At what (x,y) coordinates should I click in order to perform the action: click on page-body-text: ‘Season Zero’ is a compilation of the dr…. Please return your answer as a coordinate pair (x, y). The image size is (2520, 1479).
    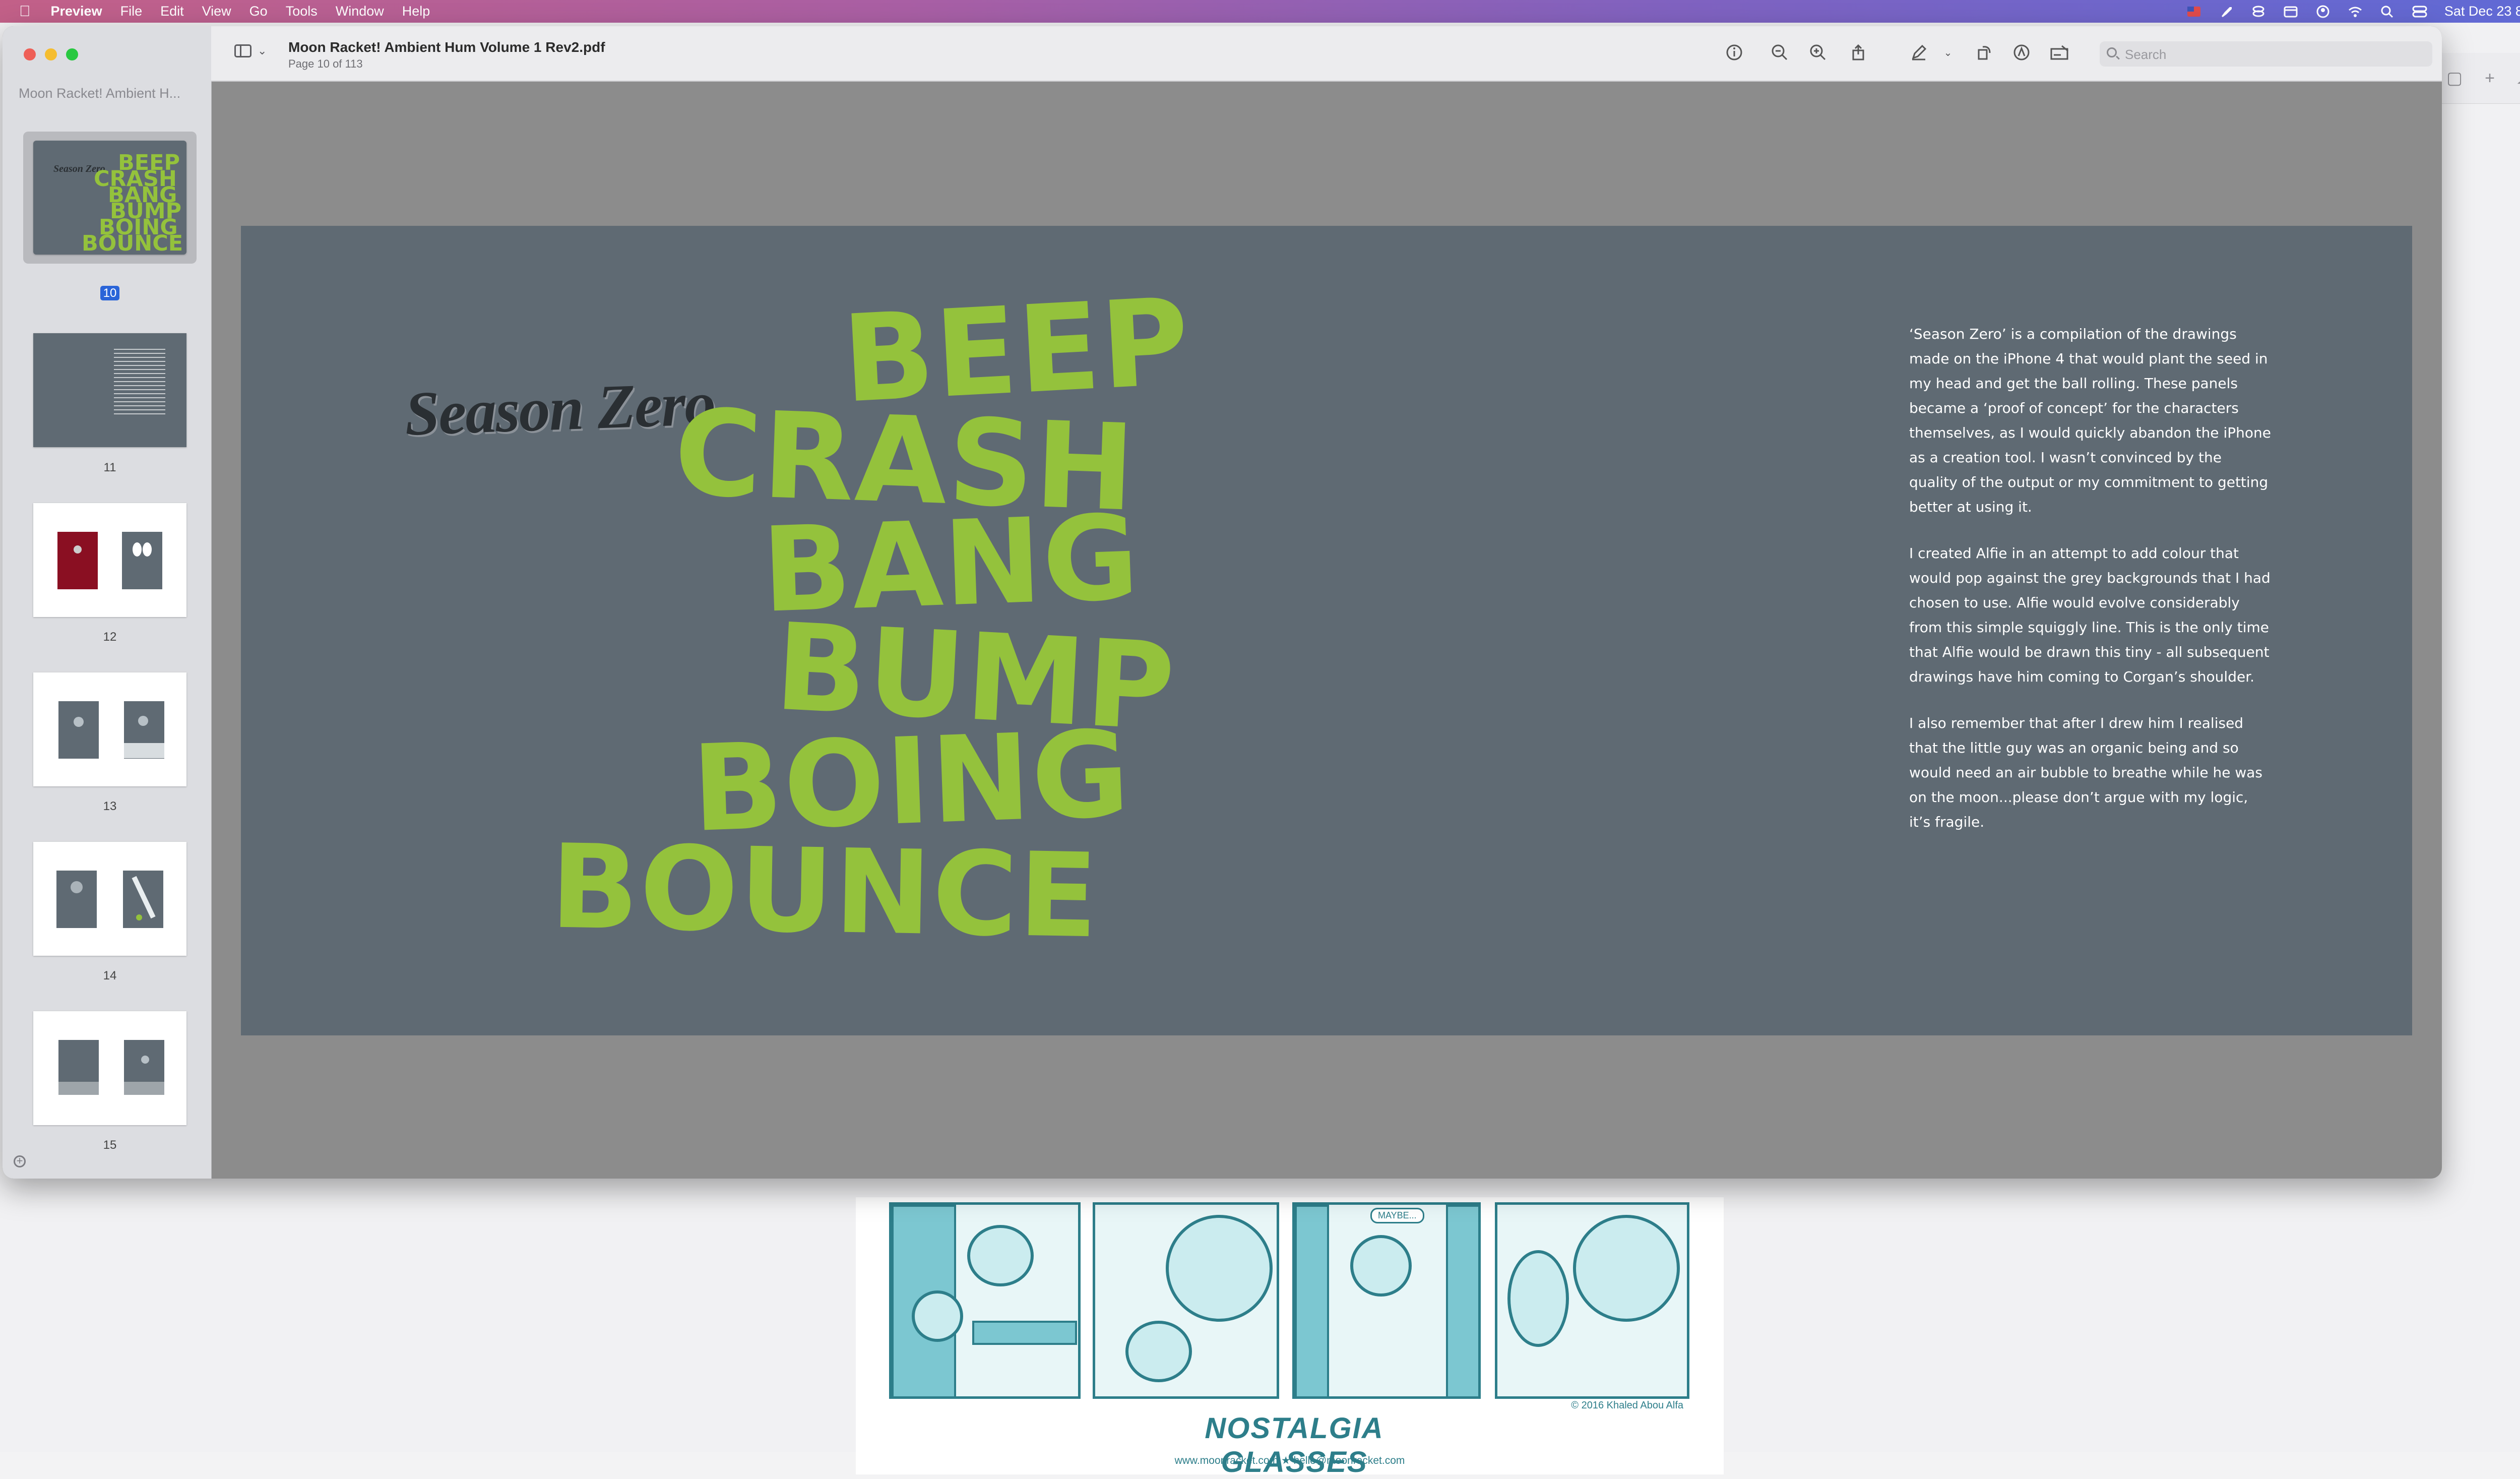
    Looking at the image, I should click on (2090, 589).